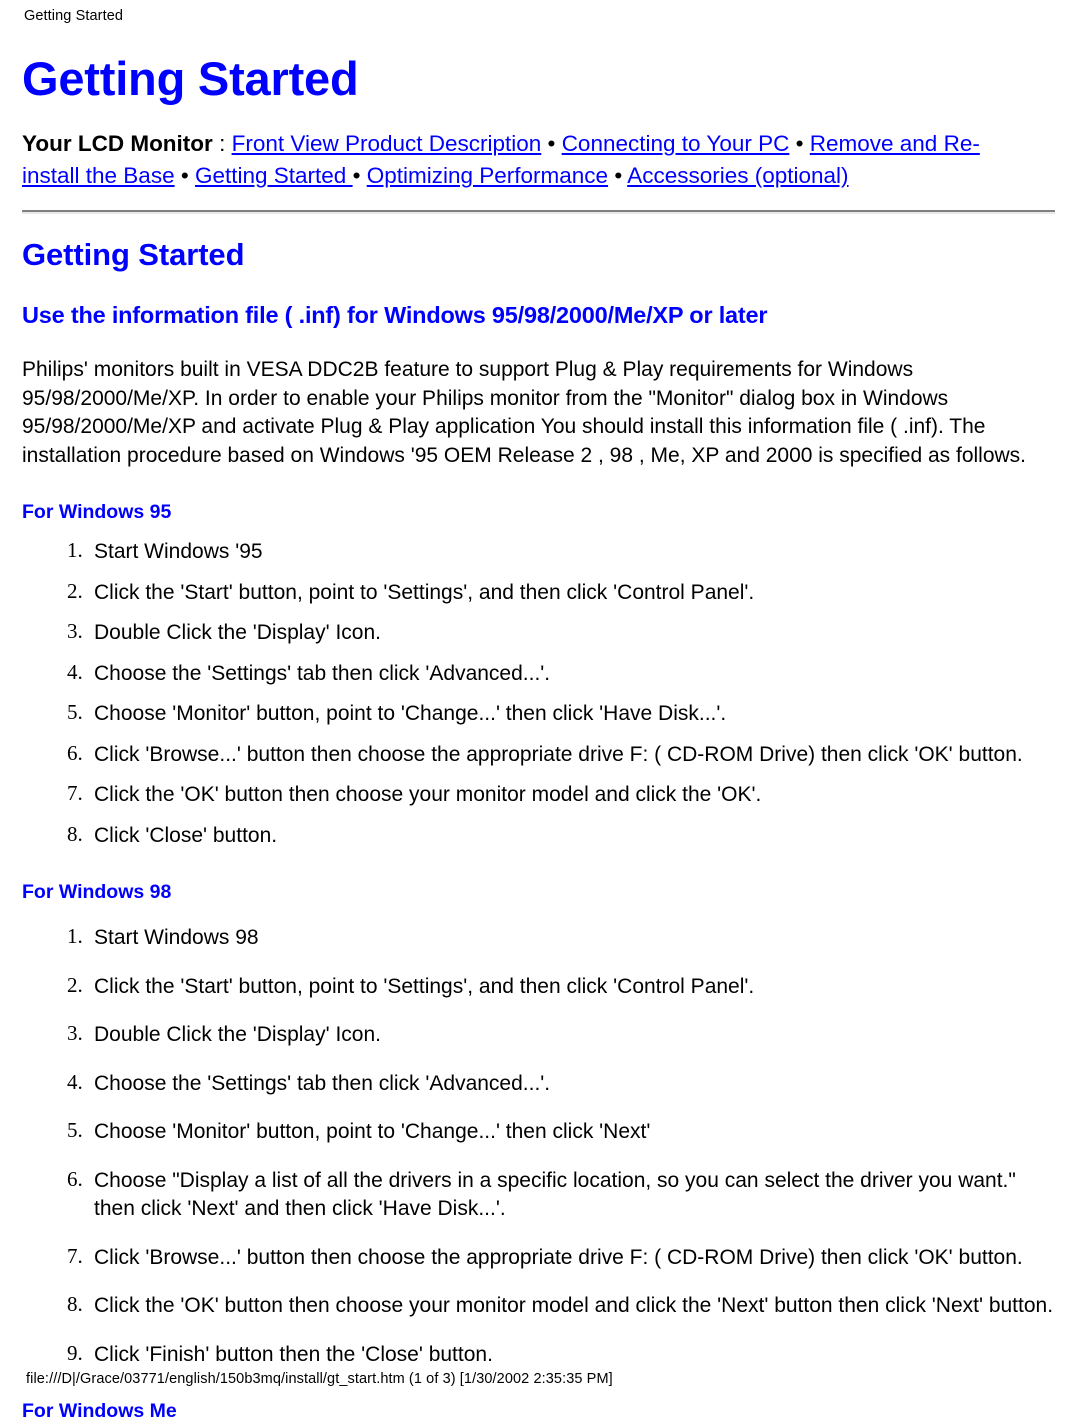  I want to click on section-title: Getting Started, so click(133, 254).